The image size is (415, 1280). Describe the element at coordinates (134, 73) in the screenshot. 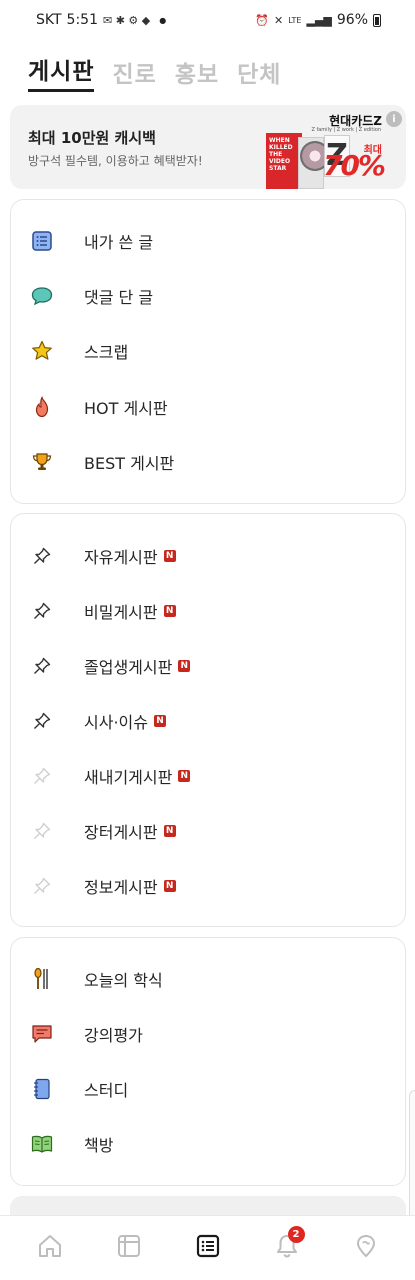

I see `tab-career: 진로` at that location.